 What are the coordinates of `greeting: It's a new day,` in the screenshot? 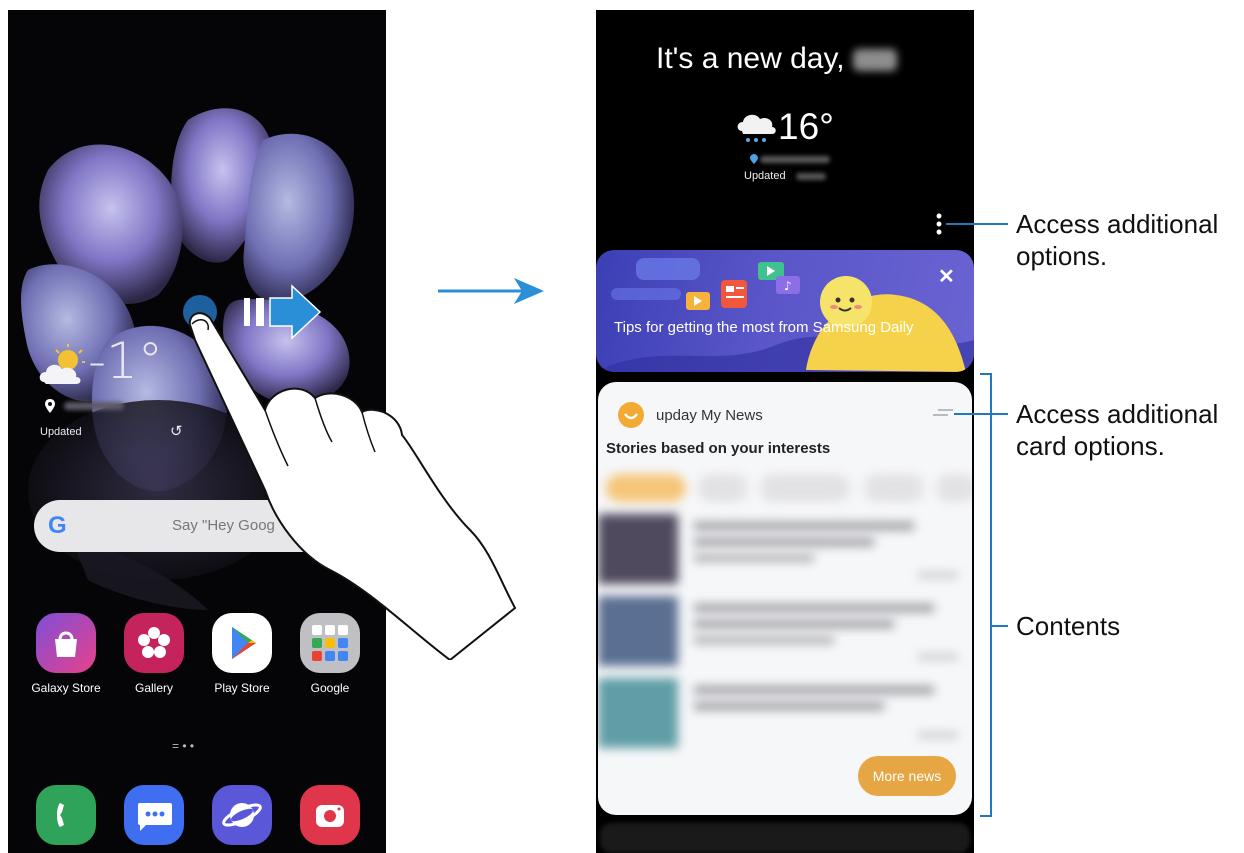 It's located at (815, 59).